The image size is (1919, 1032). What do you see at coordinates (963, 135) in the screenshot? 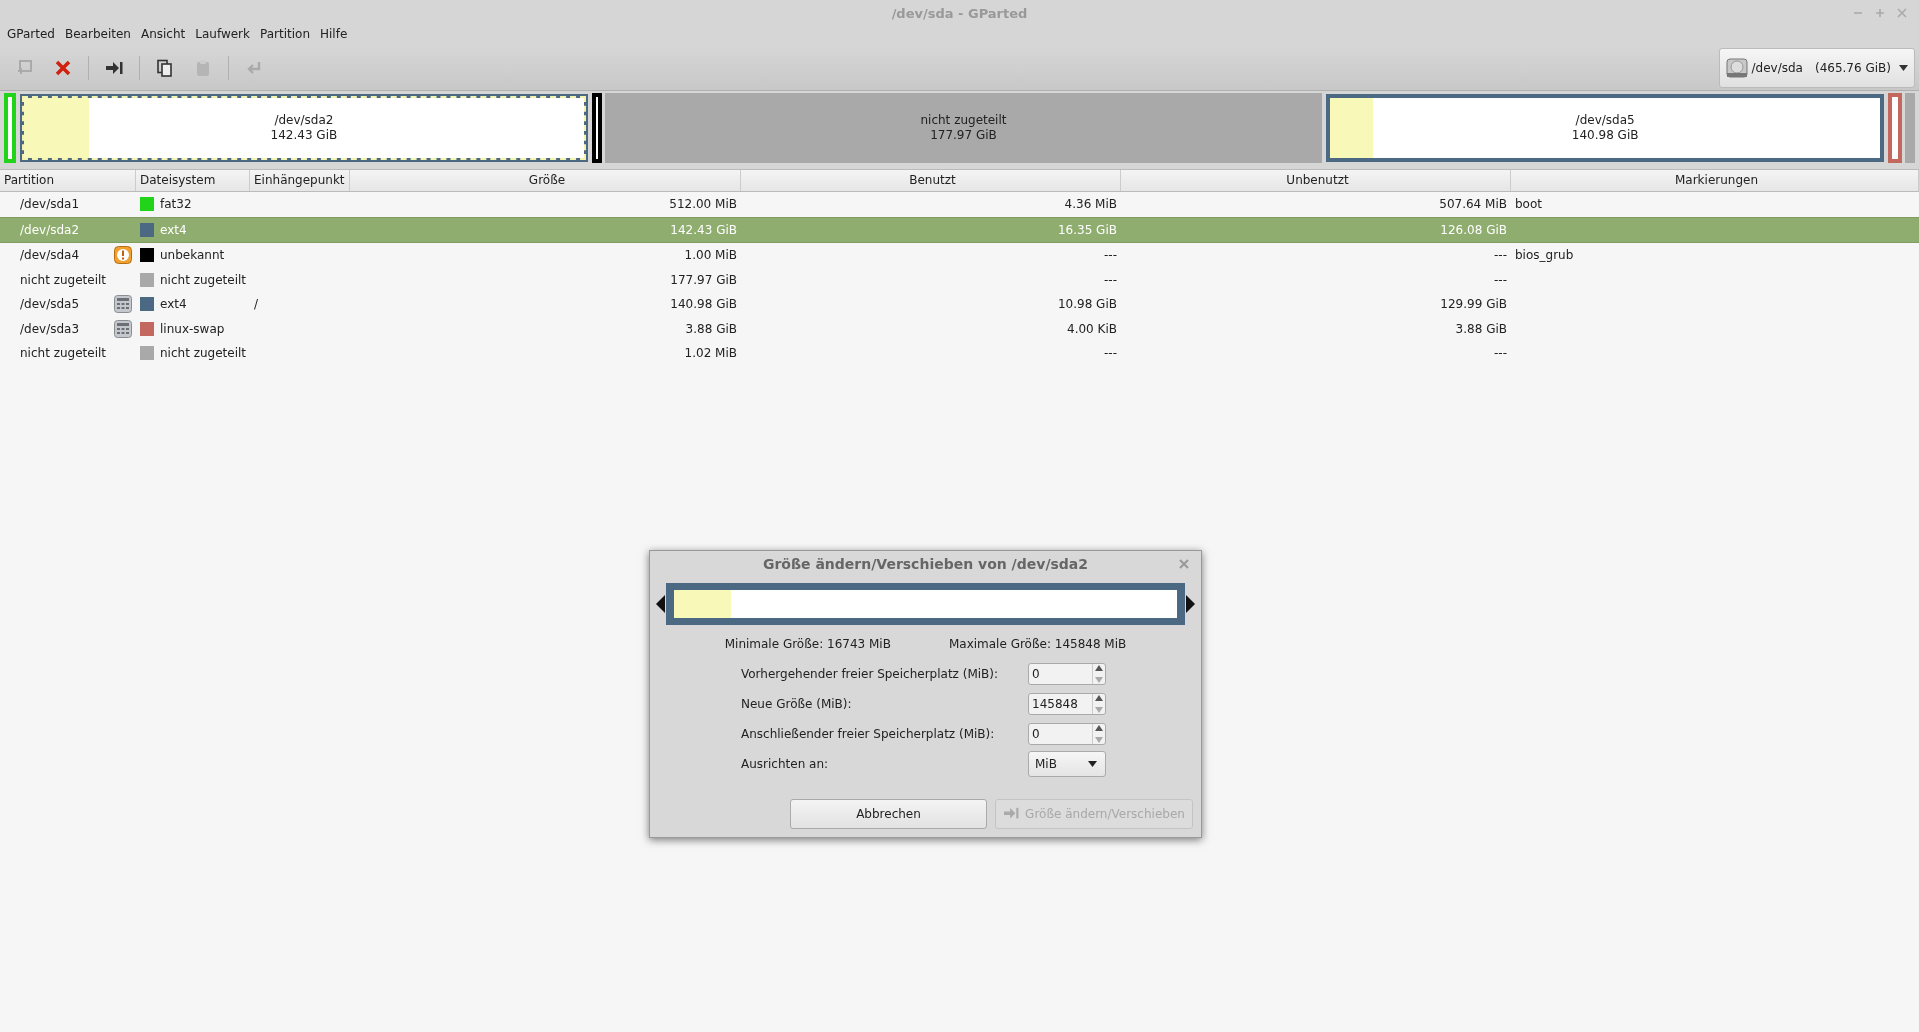
I see `segment-size: 177.97 GiB` at bounding box center [963, 135].